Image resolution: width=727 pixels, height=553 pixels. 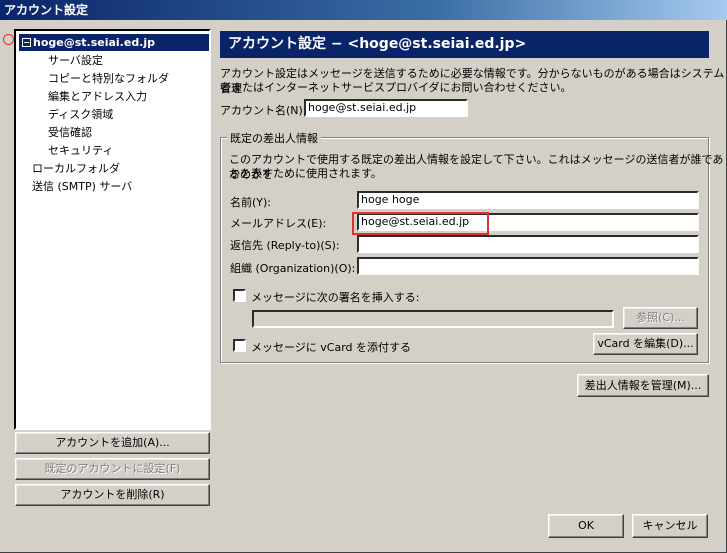 What do you see at coordinates (433, 319) in the screenshot?
I see `signature-file-input` at bounding box center [433, 319].